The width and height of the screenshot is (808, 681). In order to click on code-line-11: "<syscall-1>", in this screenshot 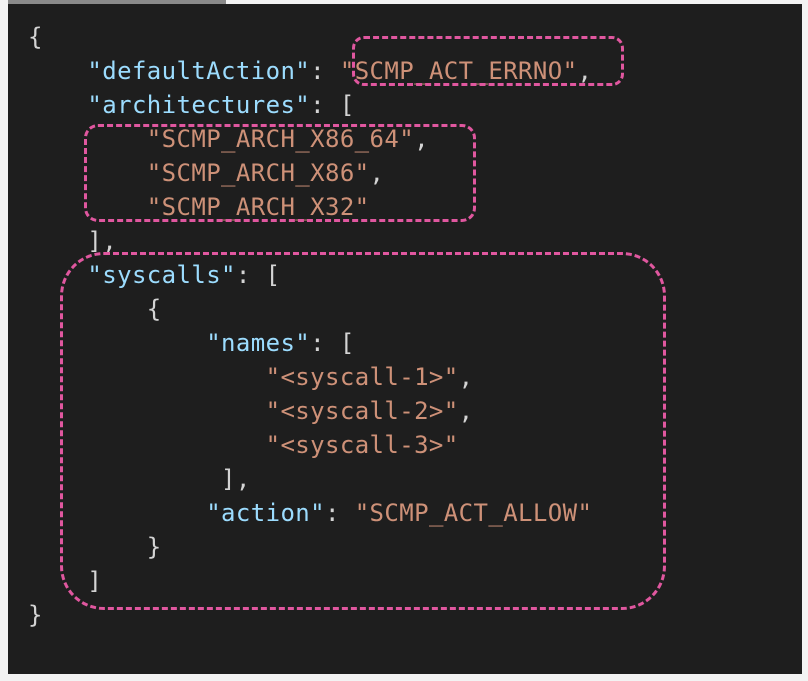, I will do `click(369, 377)`.